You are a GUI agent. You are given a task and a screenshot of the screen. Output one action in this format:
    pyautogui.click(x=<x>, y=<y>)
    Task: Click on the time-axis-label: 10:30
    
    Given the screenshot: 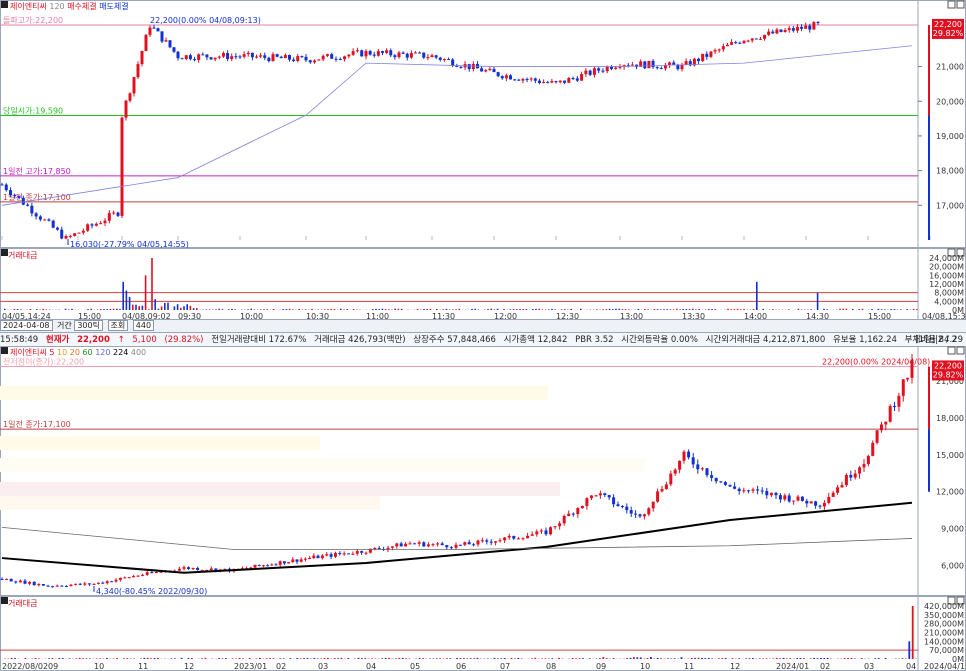 What is the action you would take?
    pyautogui.click(x=317, y=316)
    